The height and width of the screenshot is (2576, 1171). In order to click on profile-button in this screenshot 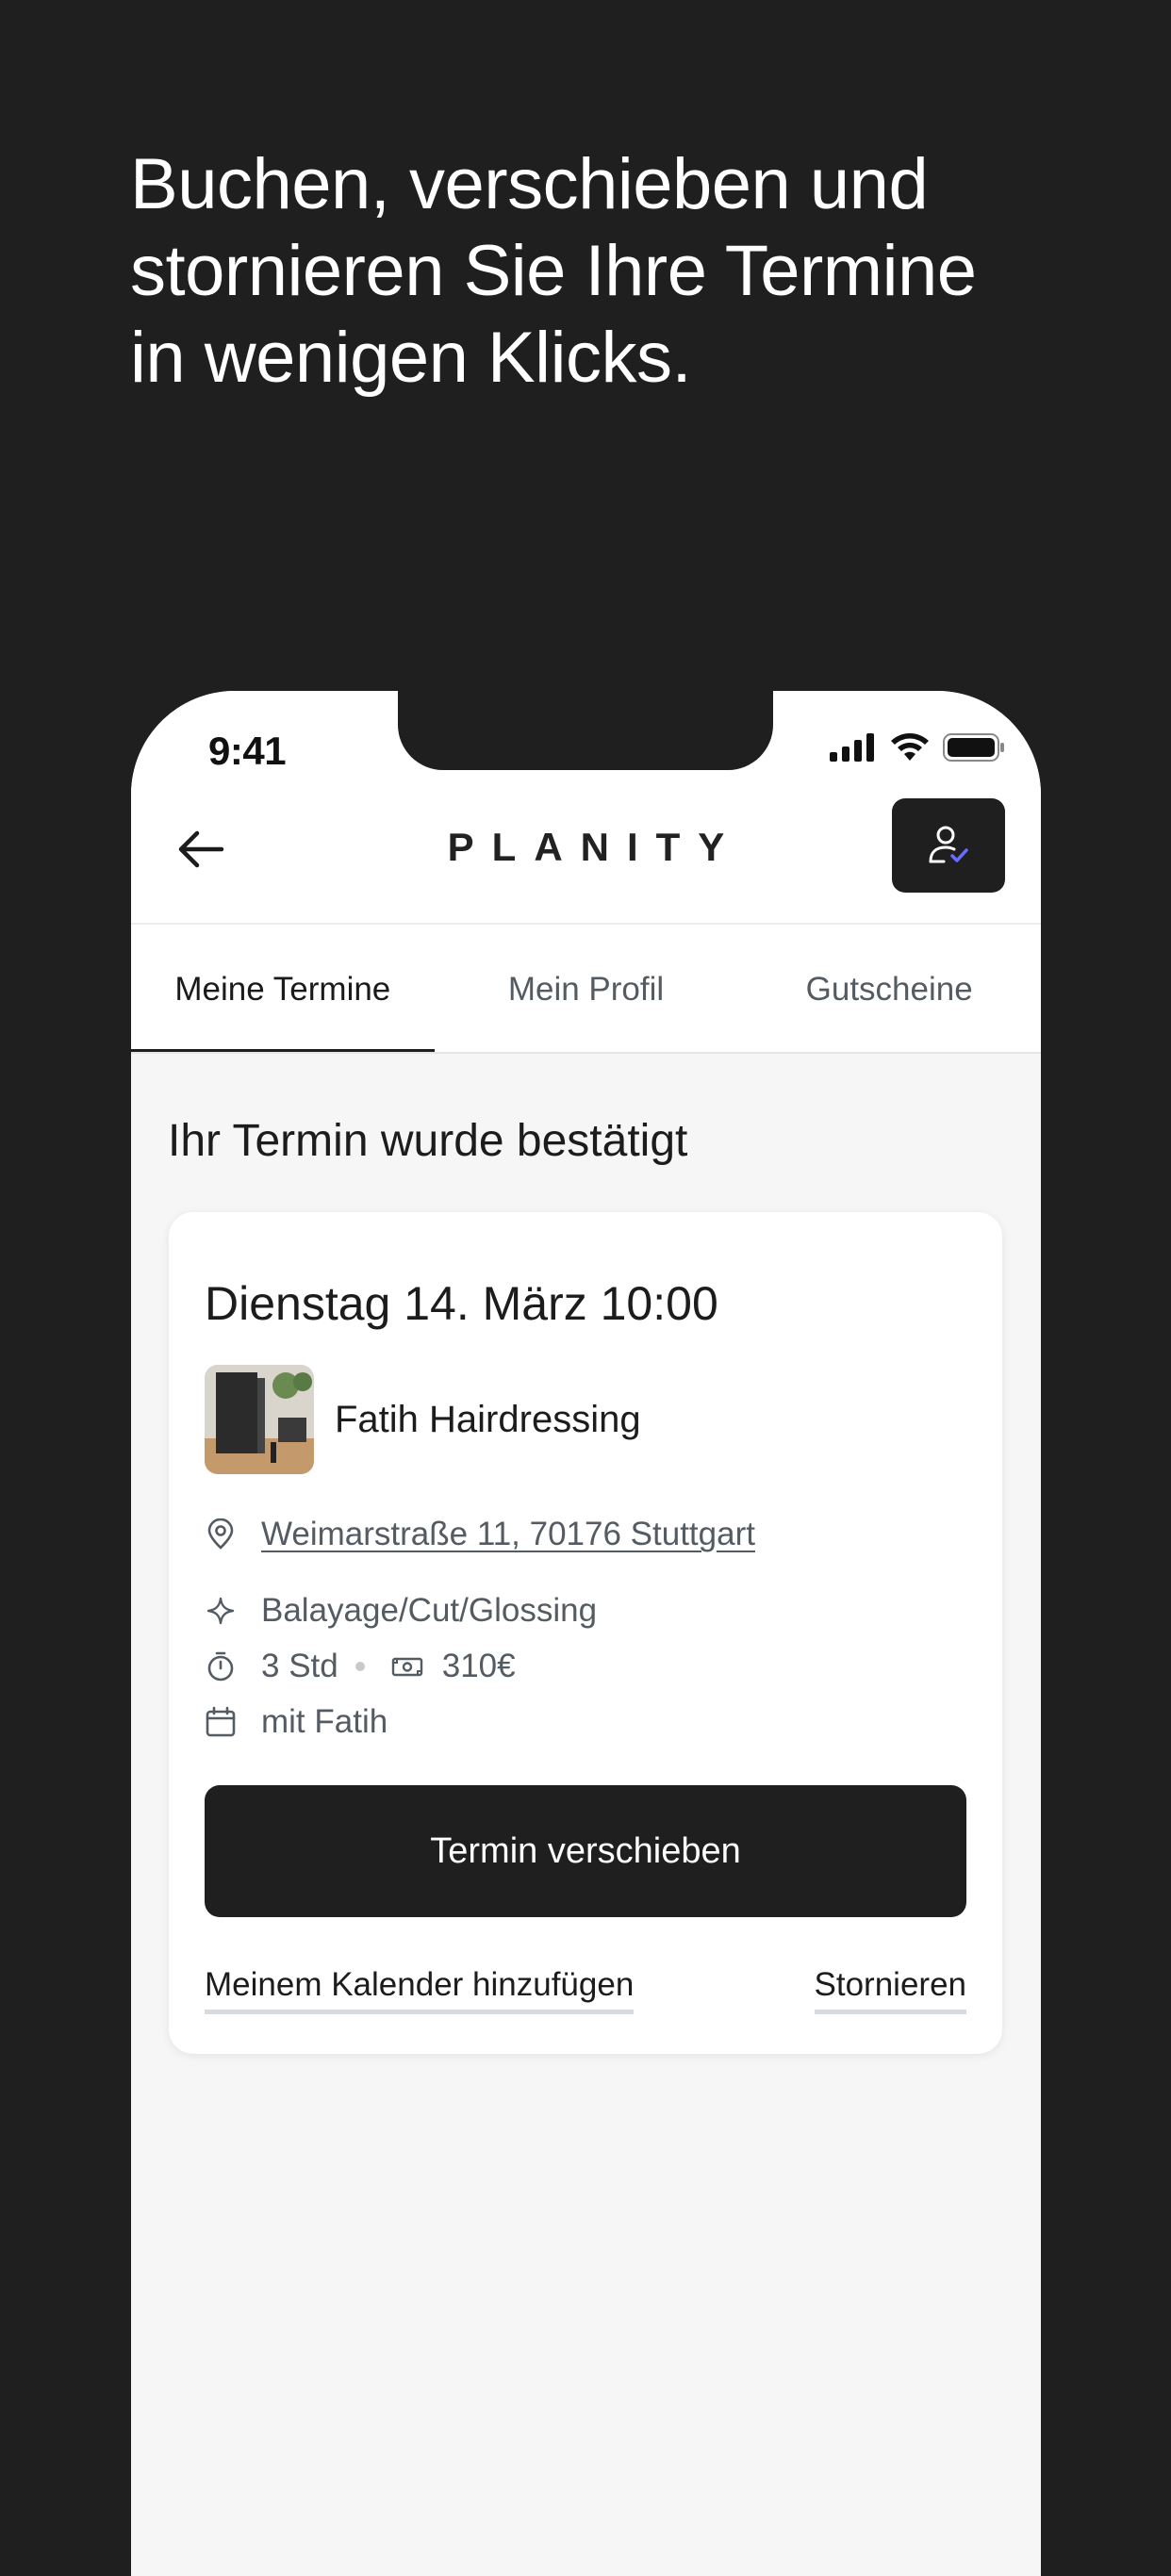, I will do `click(948, 845)`.